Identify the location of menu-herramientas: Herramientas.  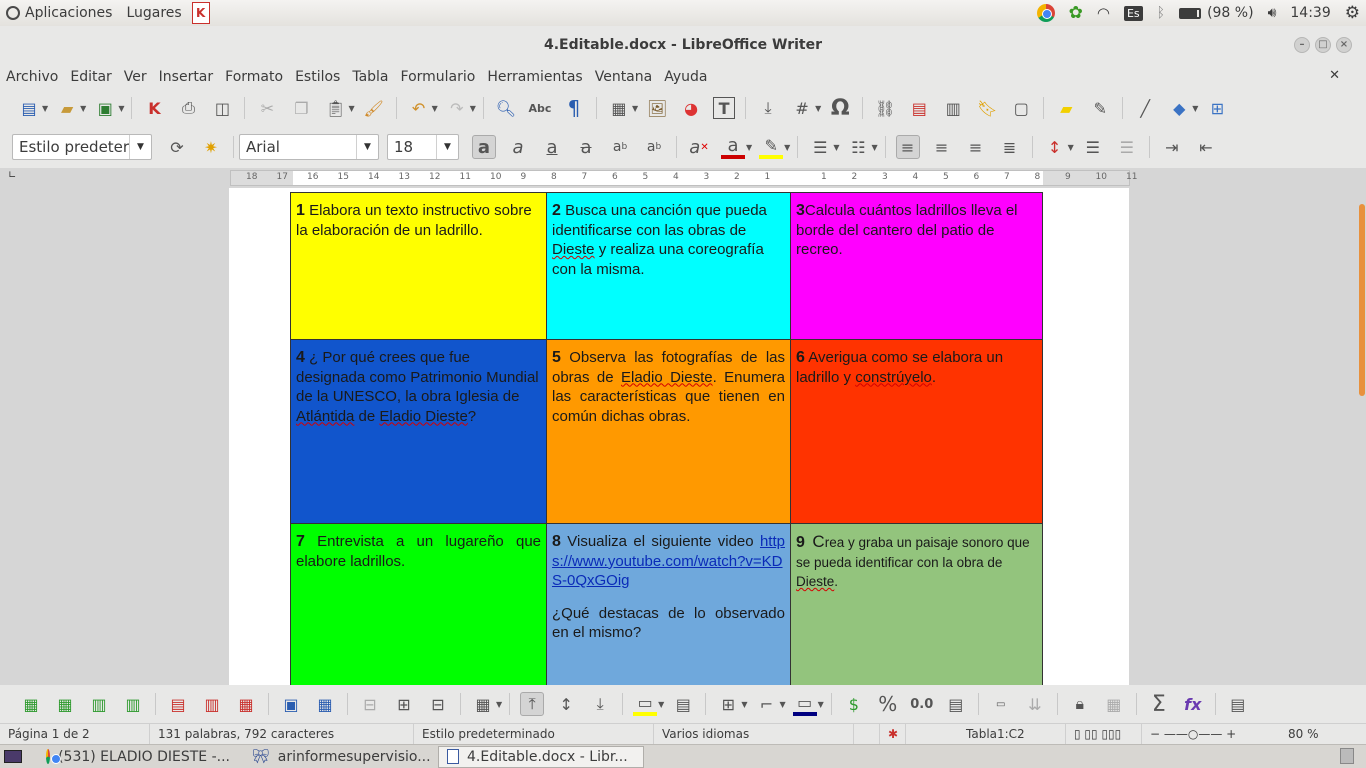
(534, 77).